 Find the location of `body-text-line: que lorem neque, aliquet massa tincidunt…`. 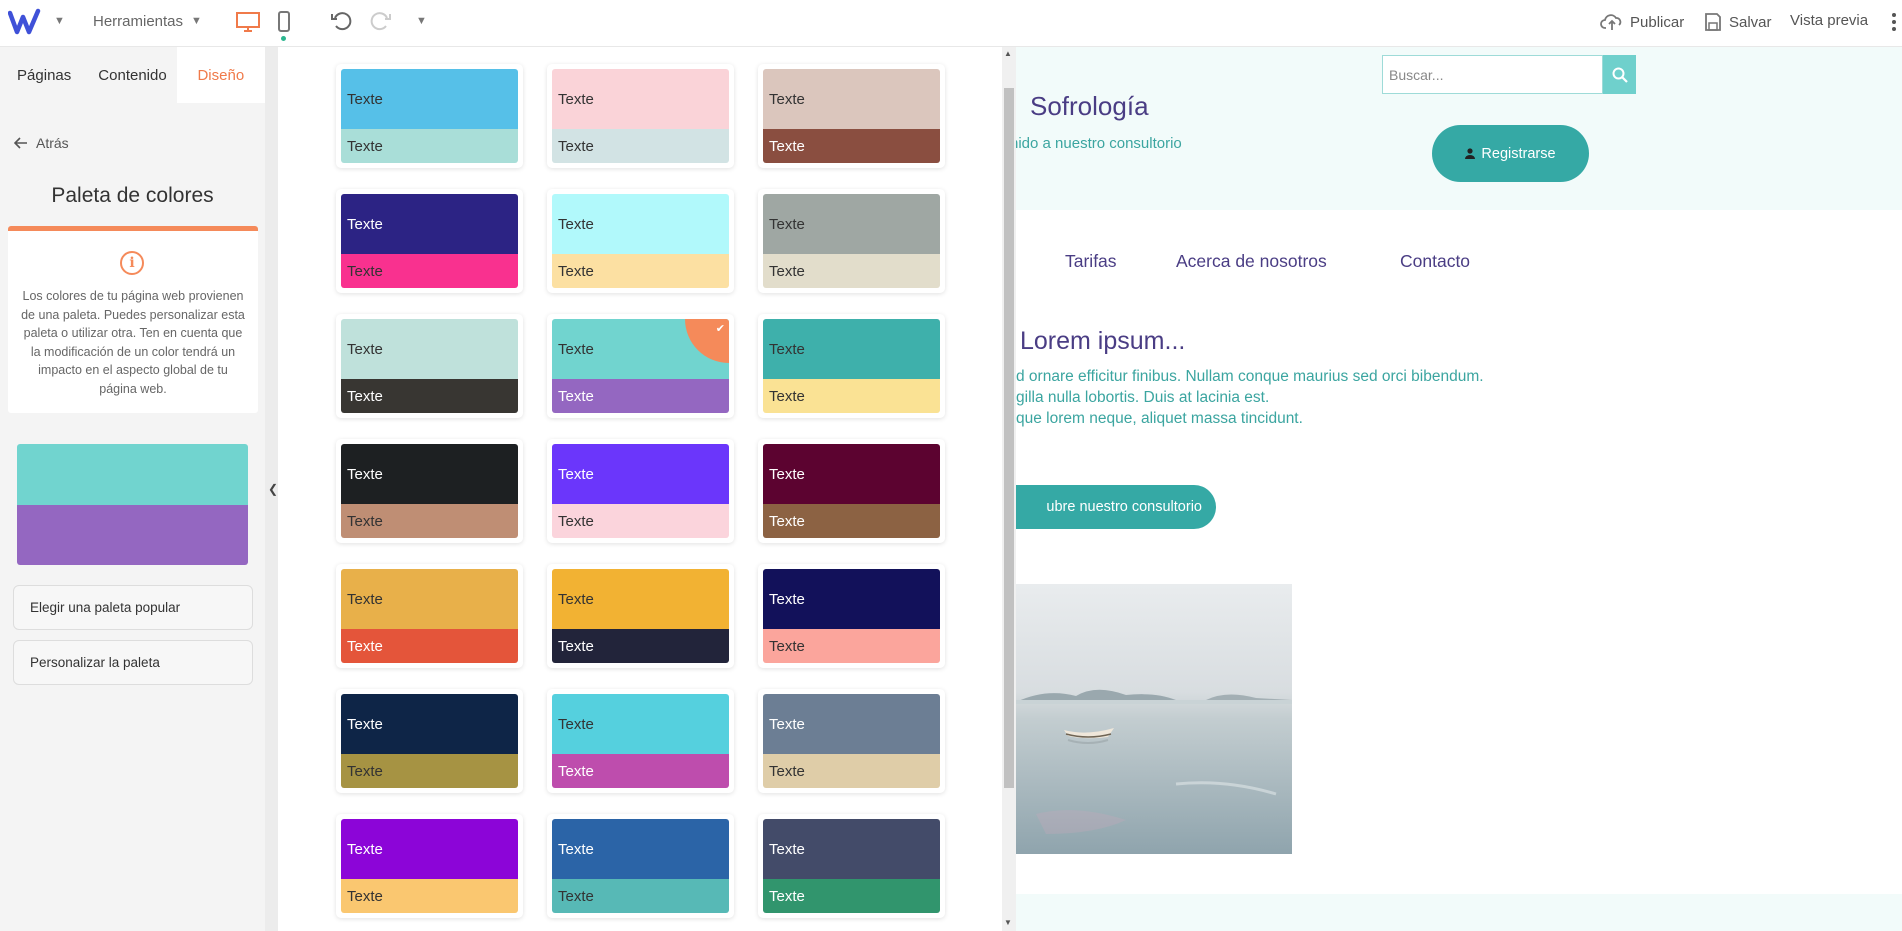

body-text-line: que lorem neque, aliquet massa tincidunt… is located at coordinates (1159, 419).